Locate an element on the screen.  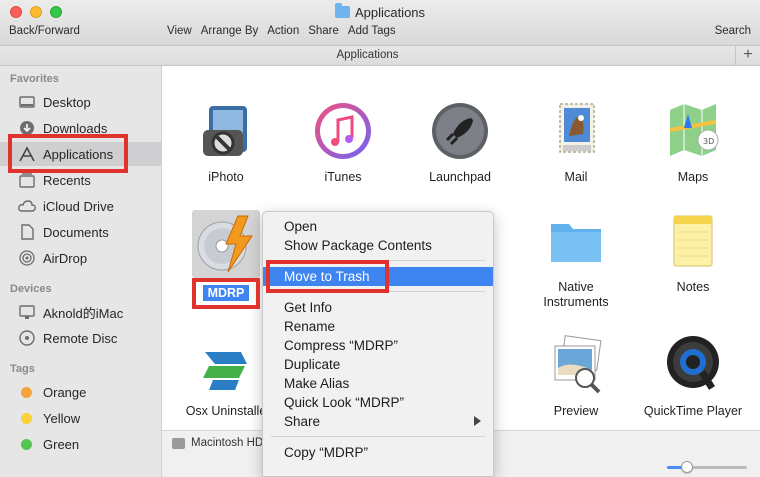
menu-item-show-package-contents: Show Package Contents is located at coordinates (378, 245).